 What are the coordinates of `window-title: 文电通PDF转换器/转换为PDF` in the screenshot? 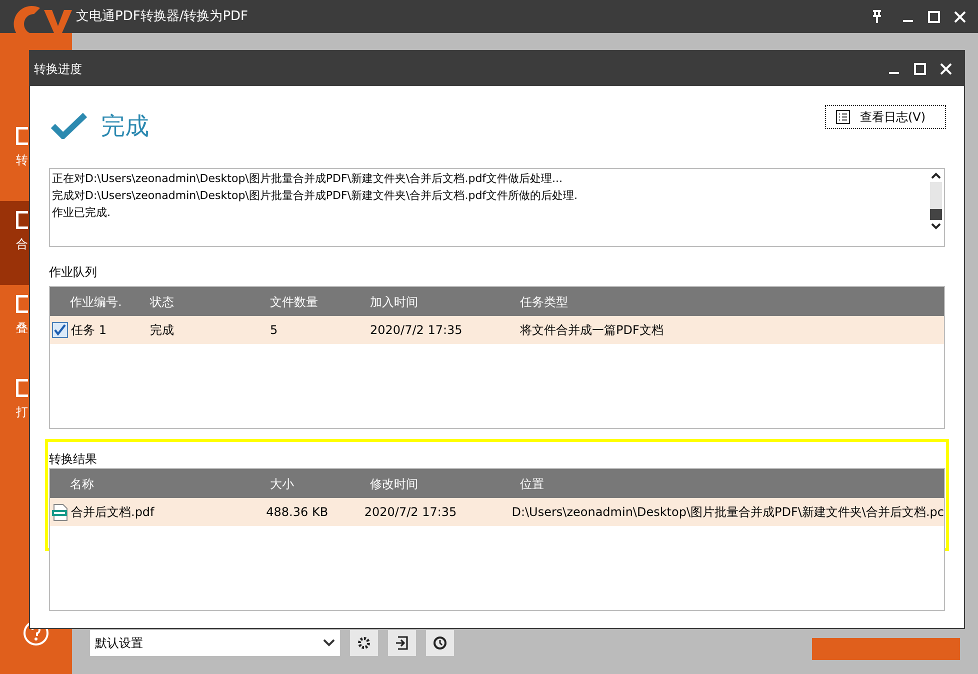 It's located at (163, 17).